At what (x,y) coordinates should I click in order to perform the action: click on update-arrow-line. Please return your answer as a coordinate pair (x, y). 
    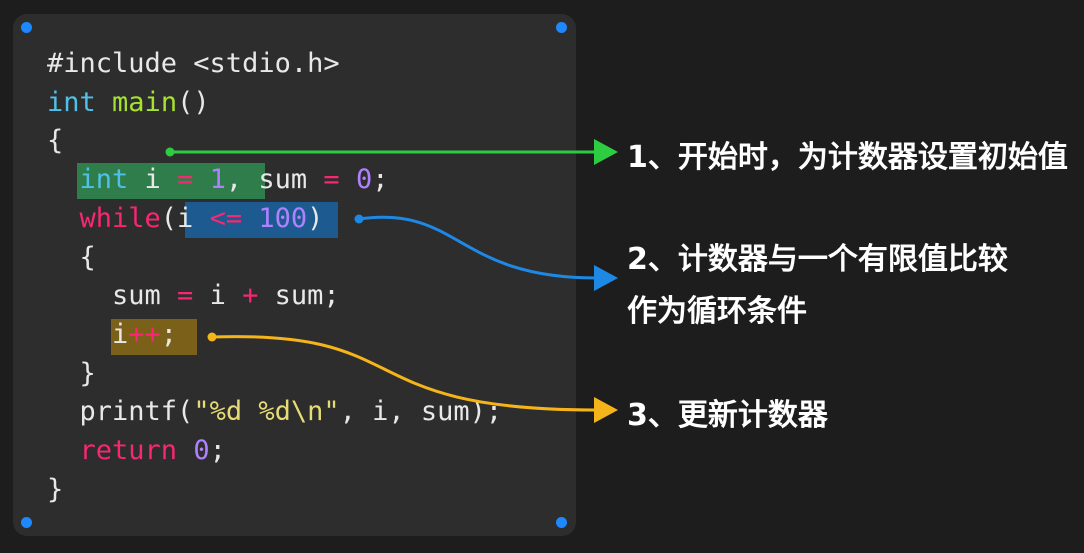
    Looking at the image, I should click on (404, 373).